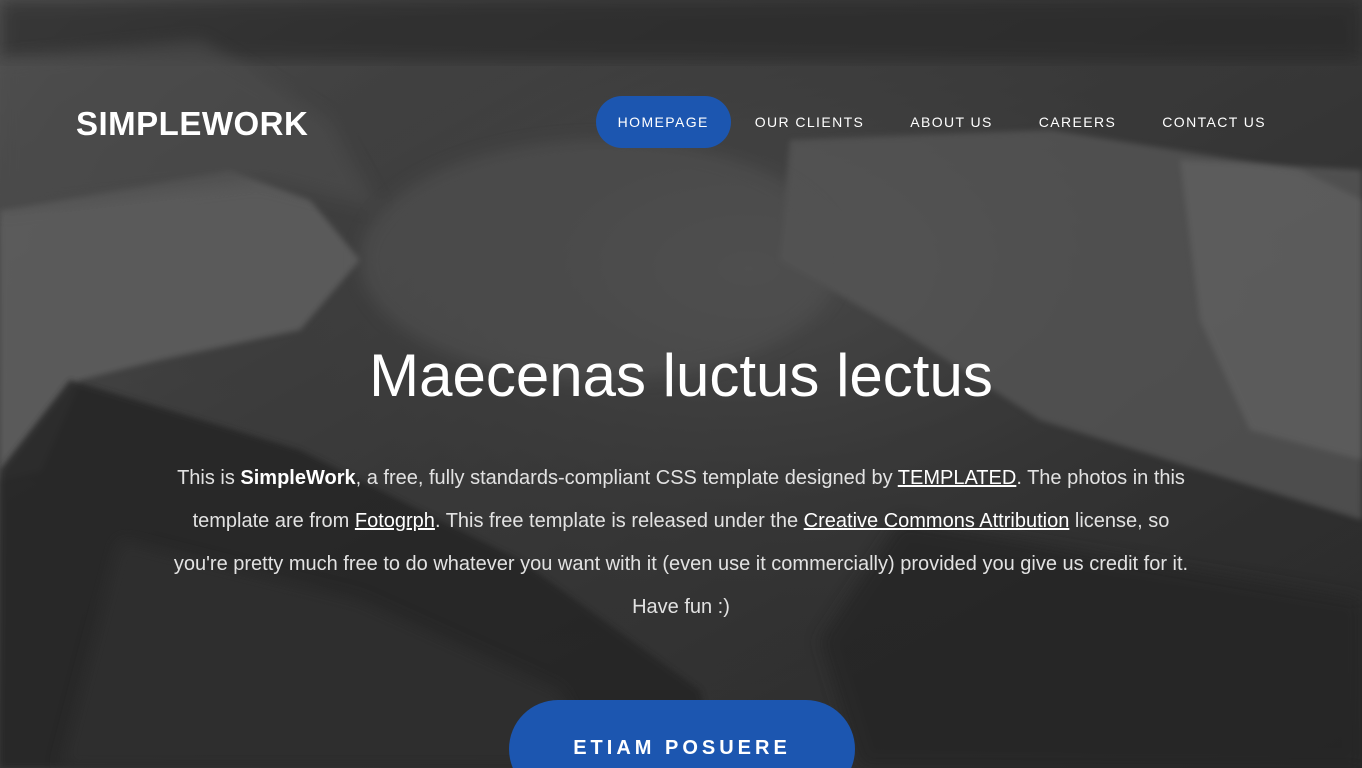 The image size is (1362, 768). I want to click on etiam-posuere-button: ETIAM POSUERE, so click(682, 734).